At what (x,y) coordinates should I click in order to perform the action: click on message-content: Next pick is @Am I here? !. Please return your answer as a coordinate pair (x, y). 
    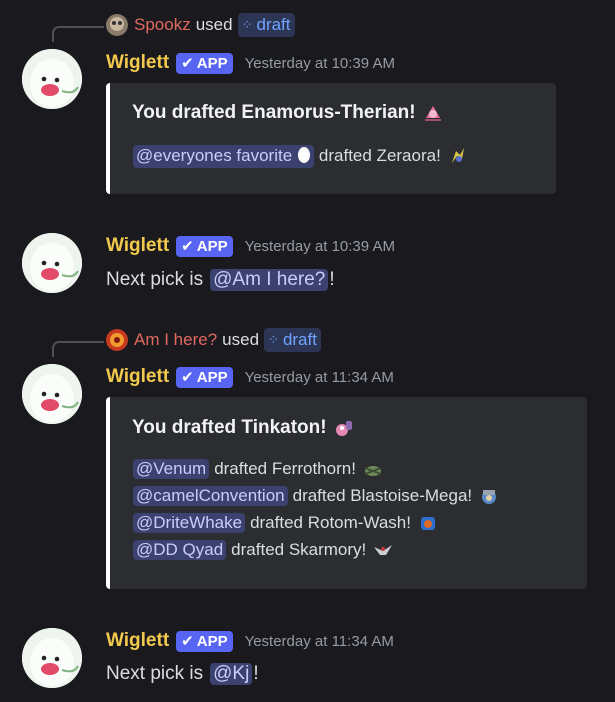
    Looking at the image, I should click on (220, 280).